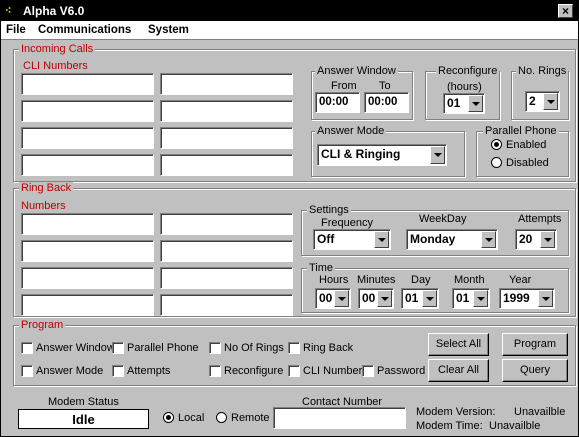 The width and height of the screenshot is (579, 437). Describe the element at coordinates (337, 102) in the screenshot. I see `answer-from-field: 00:00` at that location.